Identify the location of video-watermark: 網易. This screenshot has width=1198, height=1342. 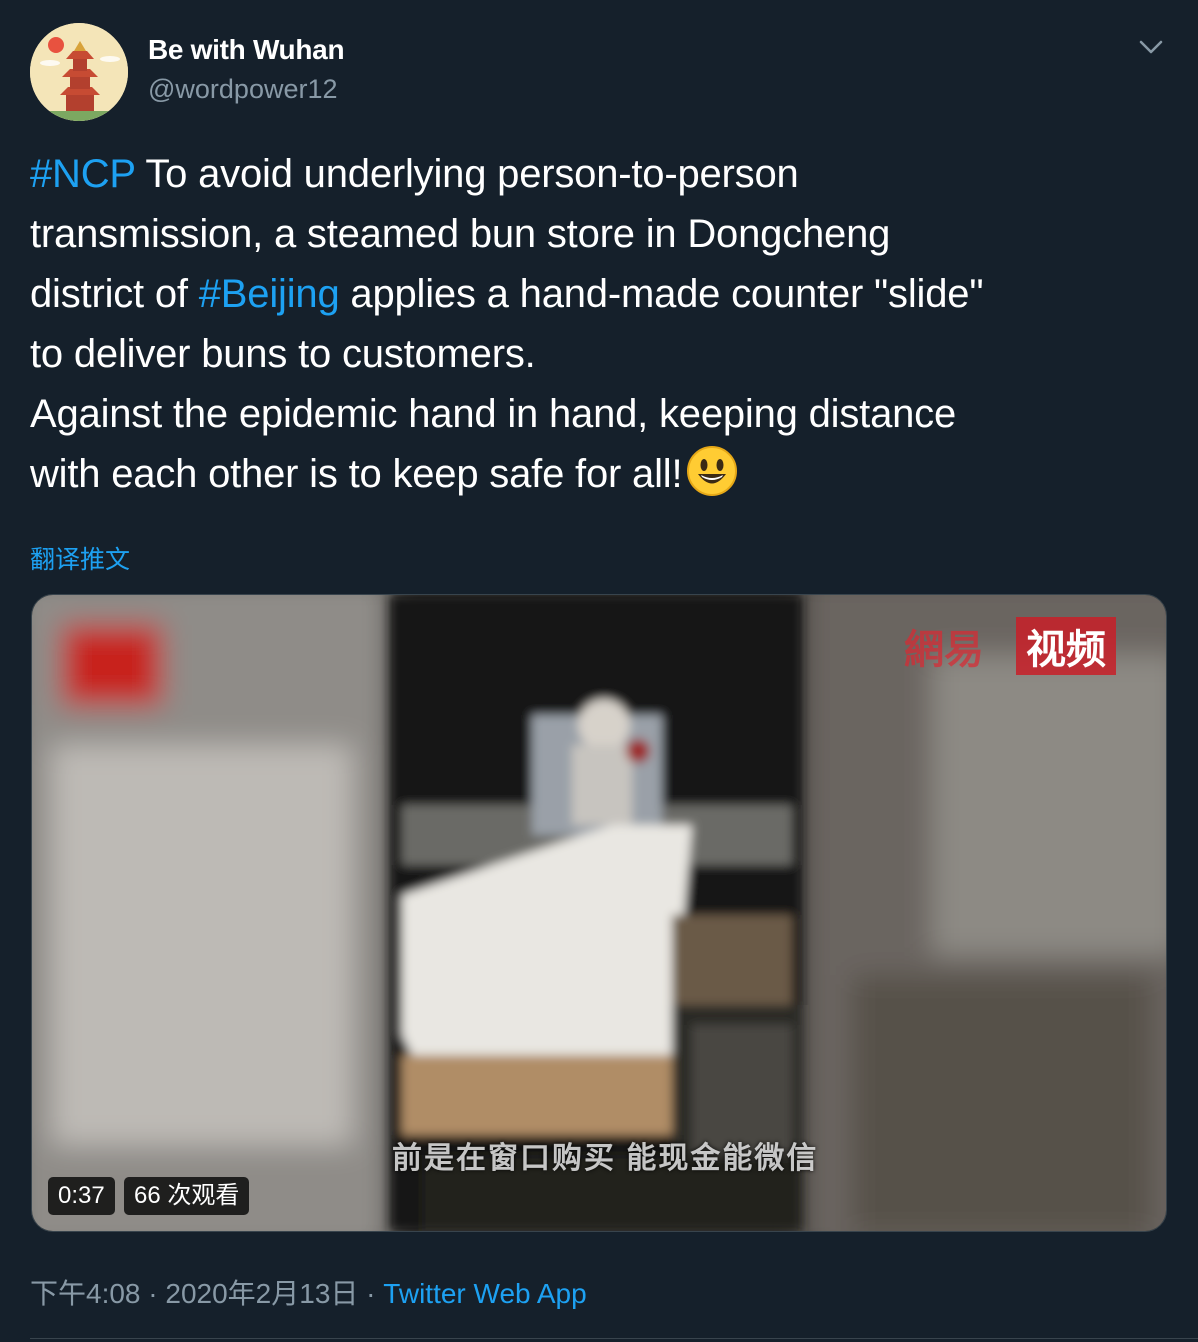
(944, 649).